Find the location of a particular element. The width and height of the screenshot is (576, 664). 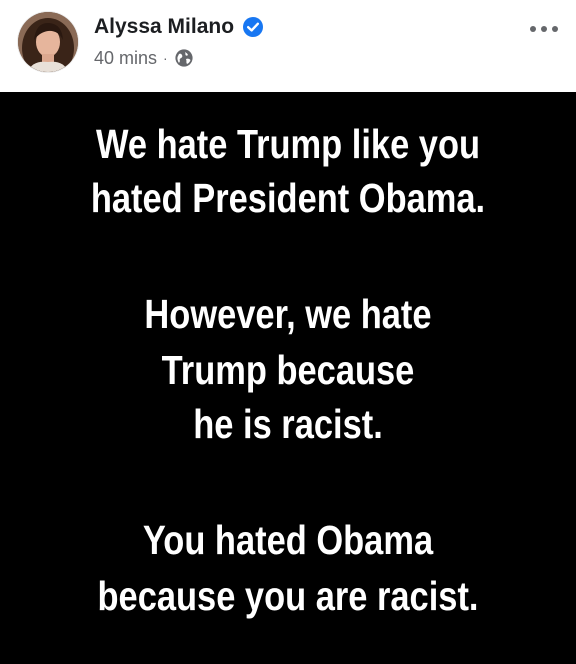

post-timestamp: 40 mins is located at coordinates (125, 58).